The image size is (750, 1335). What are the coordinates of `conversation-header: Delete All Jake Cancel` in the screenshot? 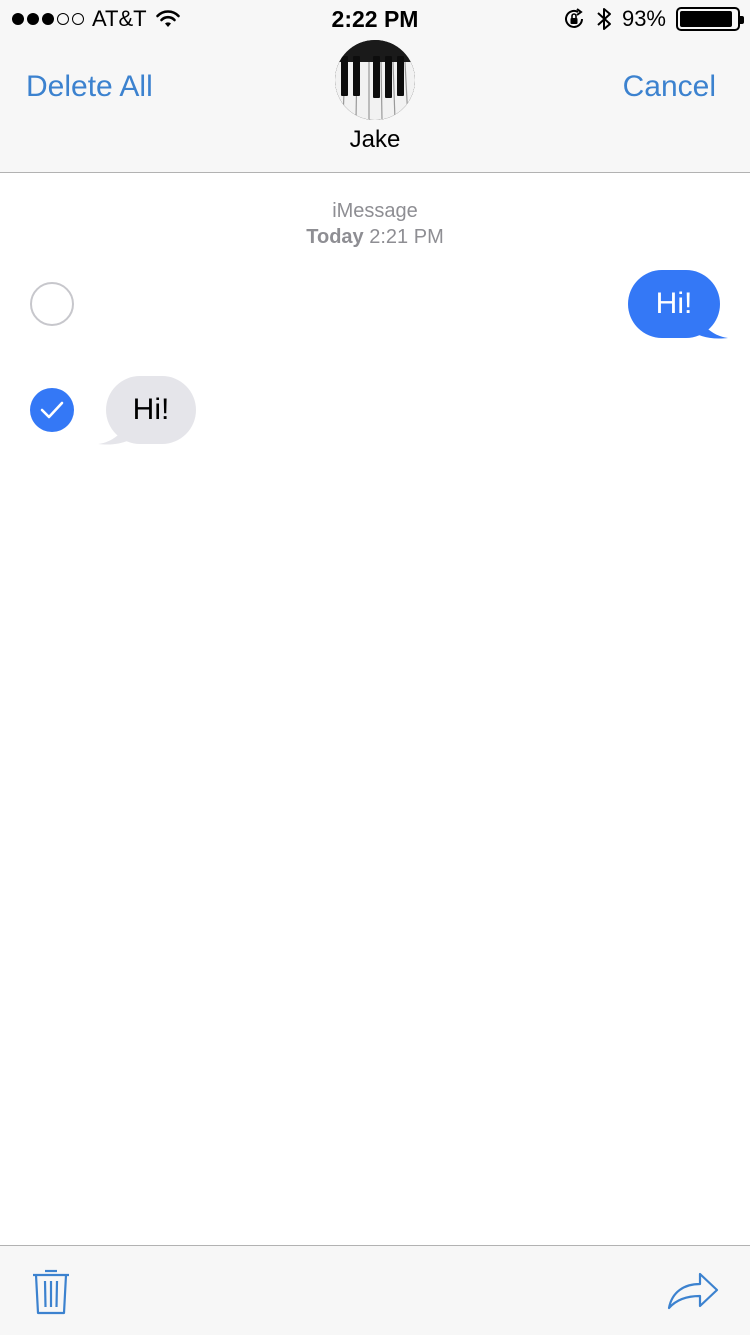 It's located at (375, 106).